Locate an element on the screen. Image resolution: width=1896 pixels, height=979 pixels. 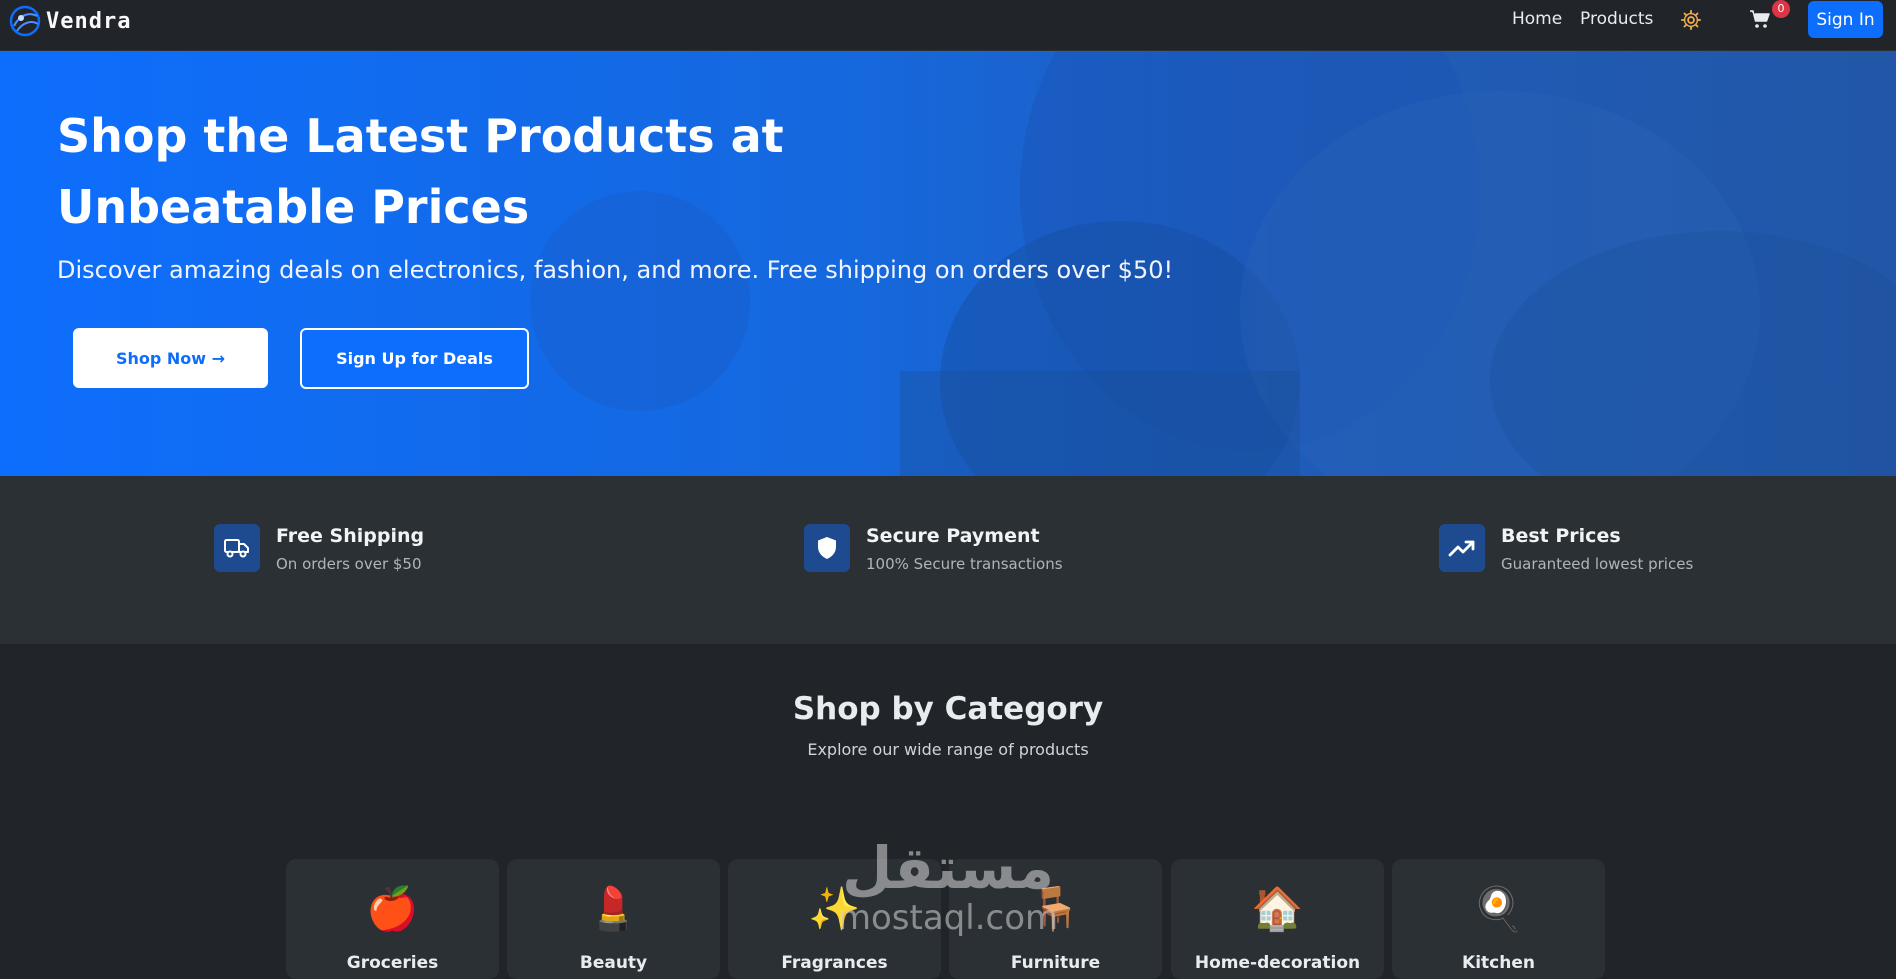
trending-up-icon is located at coordinates (1462, 548).